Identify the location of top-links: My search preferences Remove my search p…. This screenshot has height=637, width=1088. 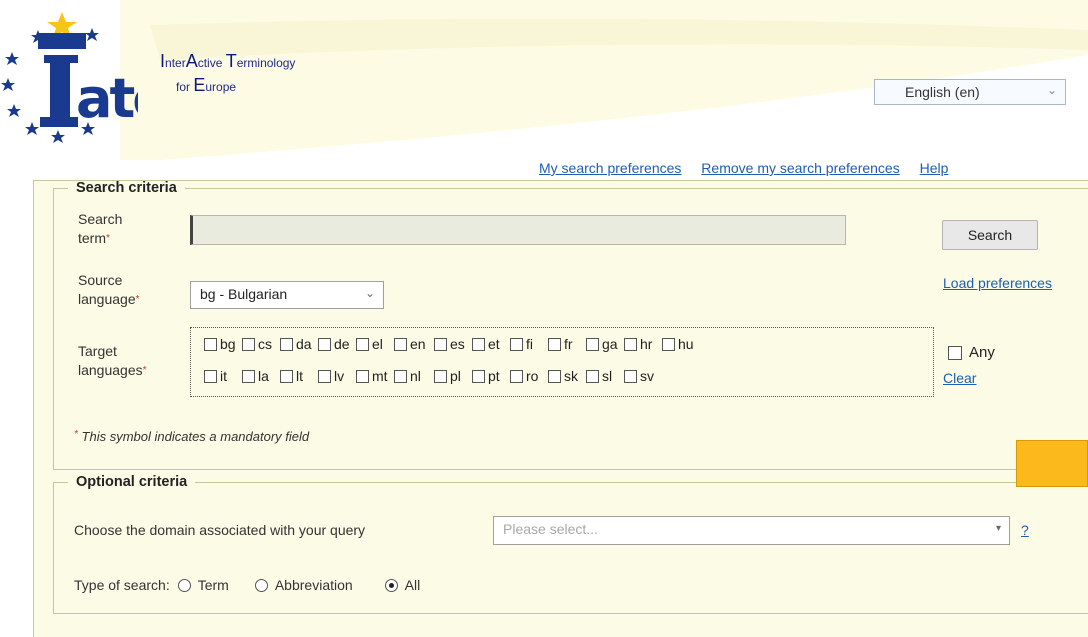
(743, 168).